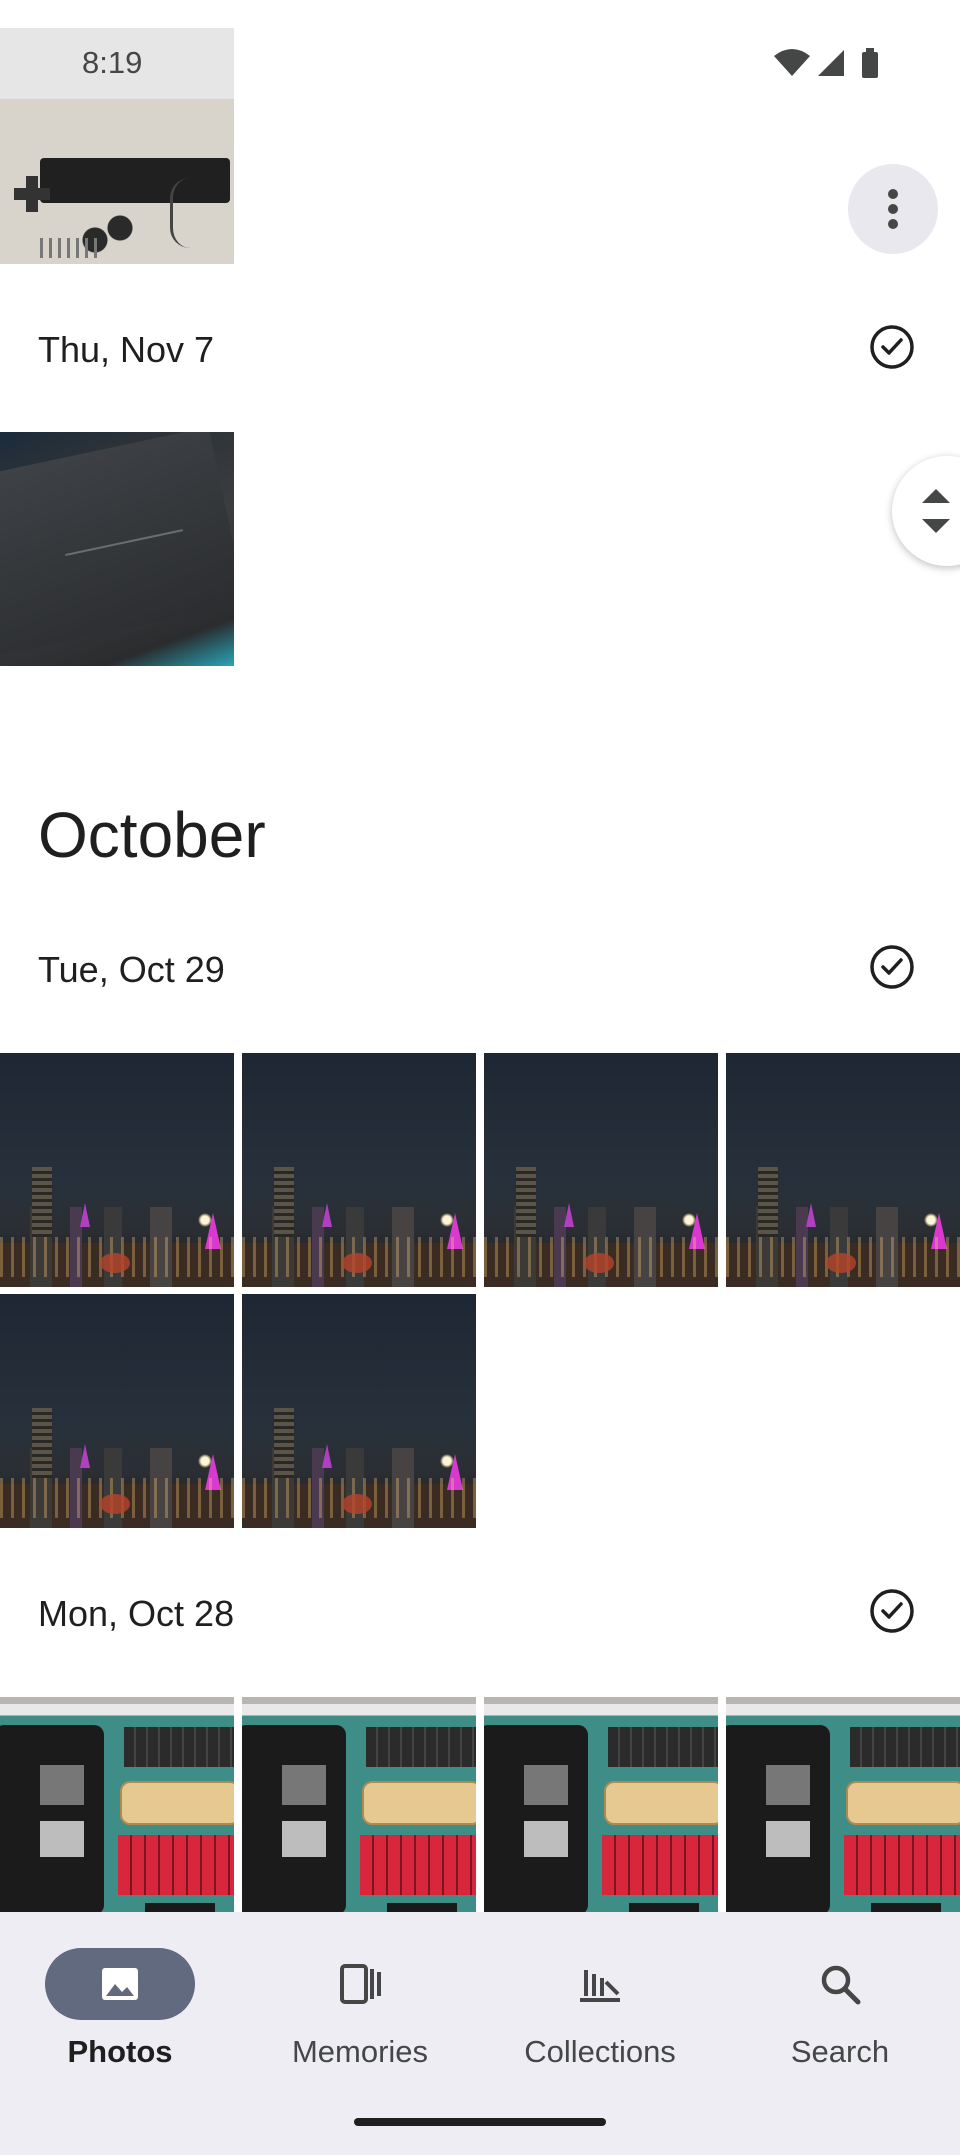  I want to click on date-label: Tue, Oct 29, so click(131, 969).